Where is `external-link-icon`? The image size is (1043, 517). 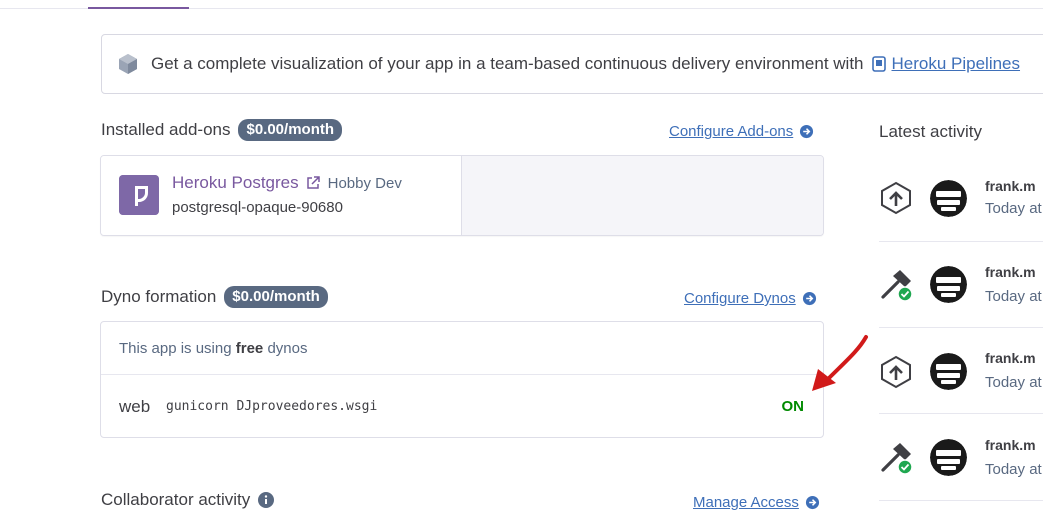
external-link-icon is located at coordinates (313, 183).